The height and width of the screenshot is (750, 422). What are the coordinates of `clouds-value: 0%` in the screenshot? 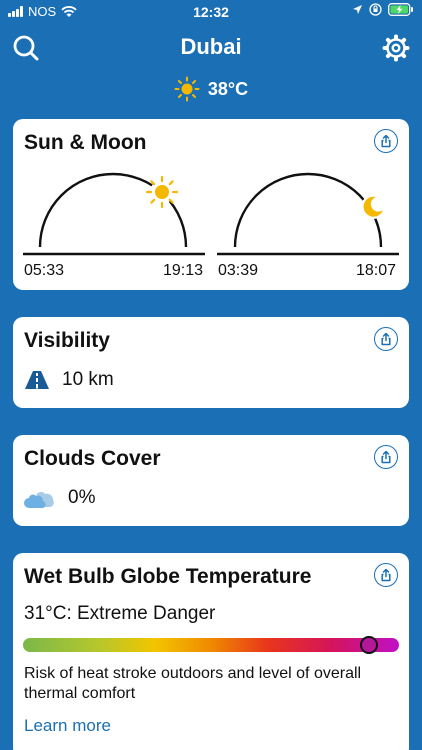 It's located at (82, 497).